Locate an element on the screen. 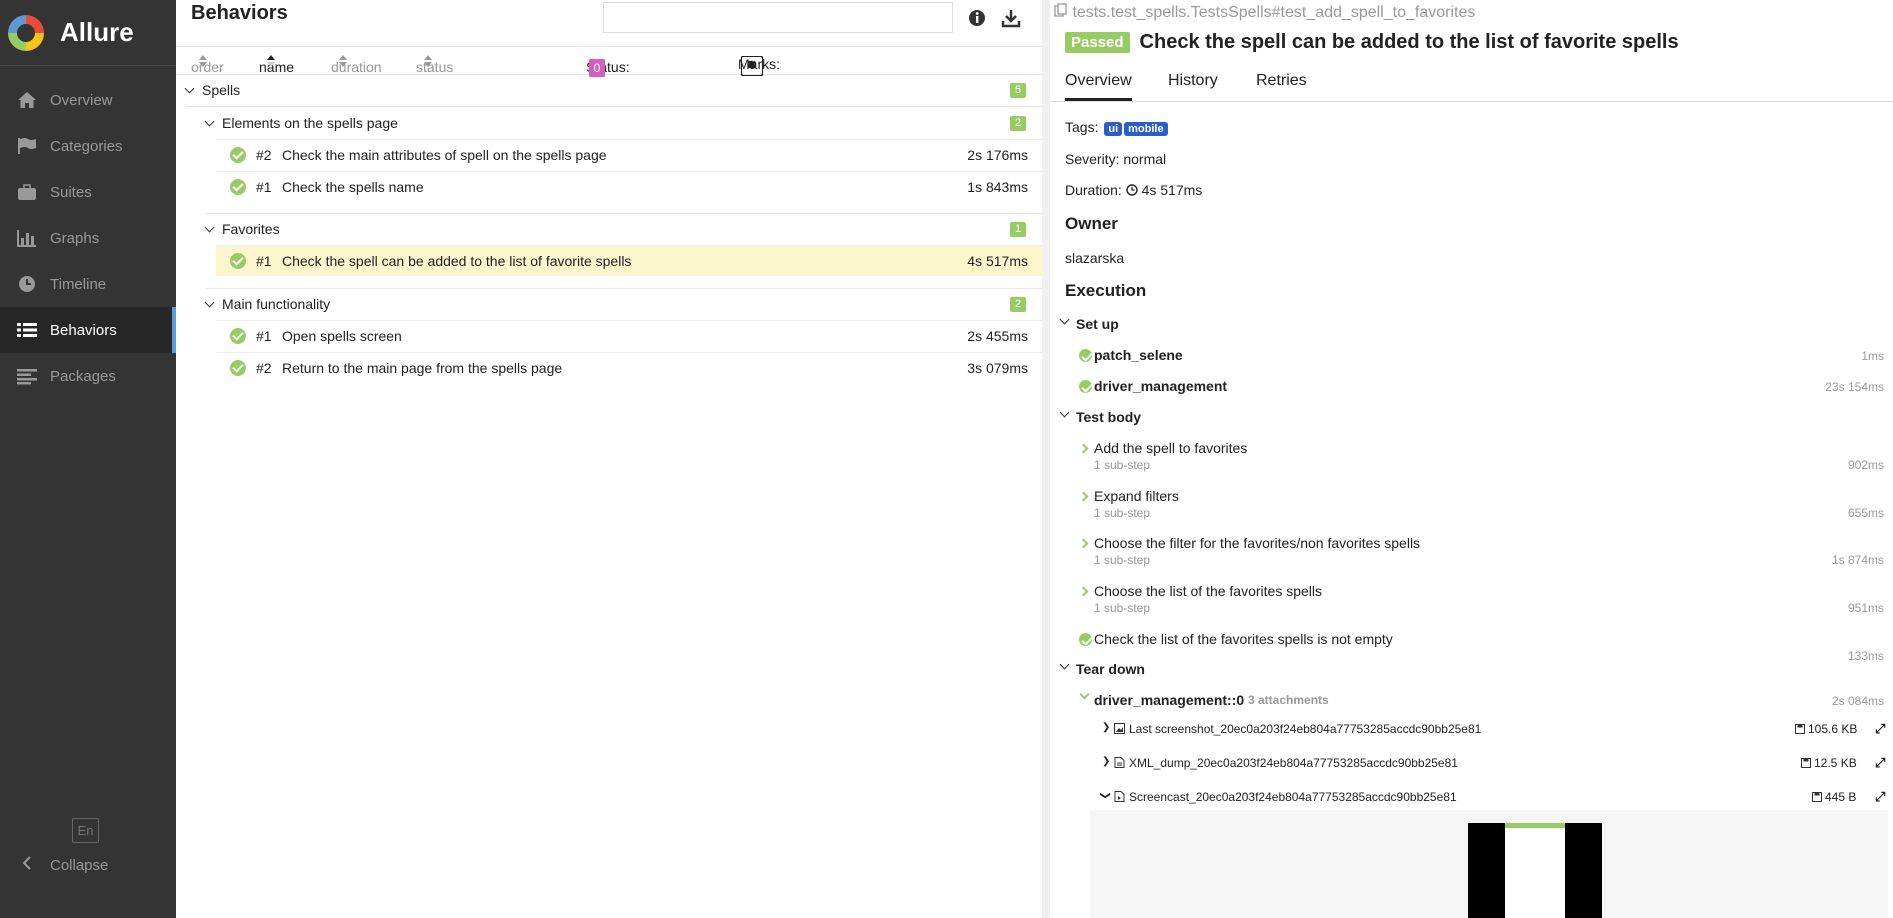 The width and height of the screenshot is (1893, 918). sidebar-item-categories: Categories is located at coordinates (88, 146).